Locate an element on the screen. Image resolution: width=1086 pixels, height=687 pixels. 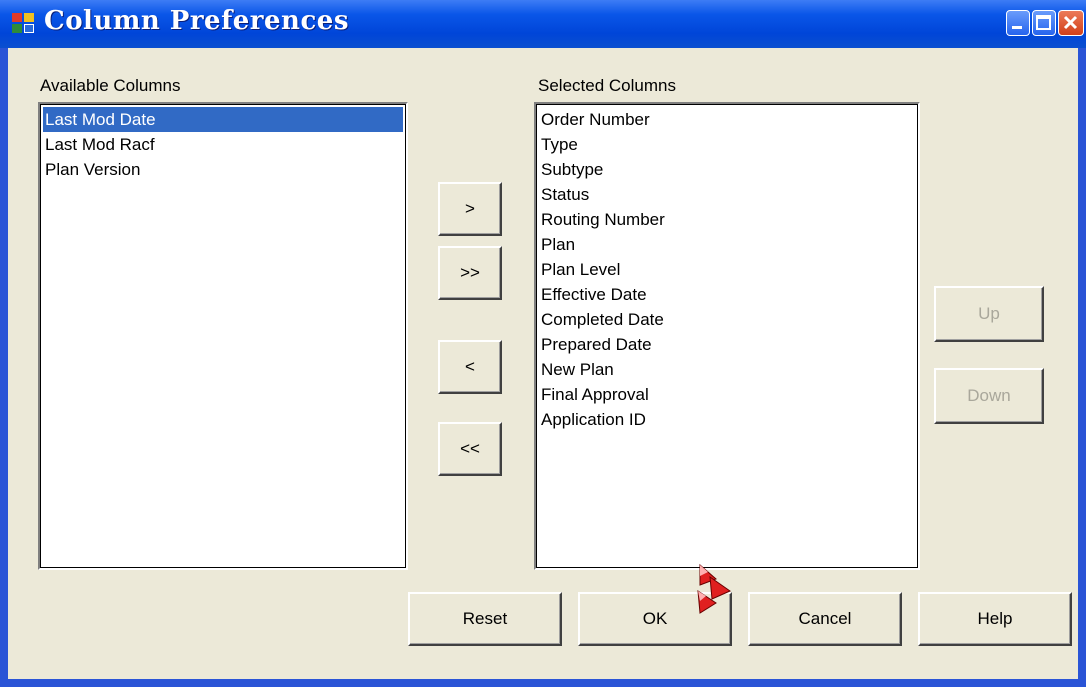
list-item: New Plan is located at coordinates (727, 369).